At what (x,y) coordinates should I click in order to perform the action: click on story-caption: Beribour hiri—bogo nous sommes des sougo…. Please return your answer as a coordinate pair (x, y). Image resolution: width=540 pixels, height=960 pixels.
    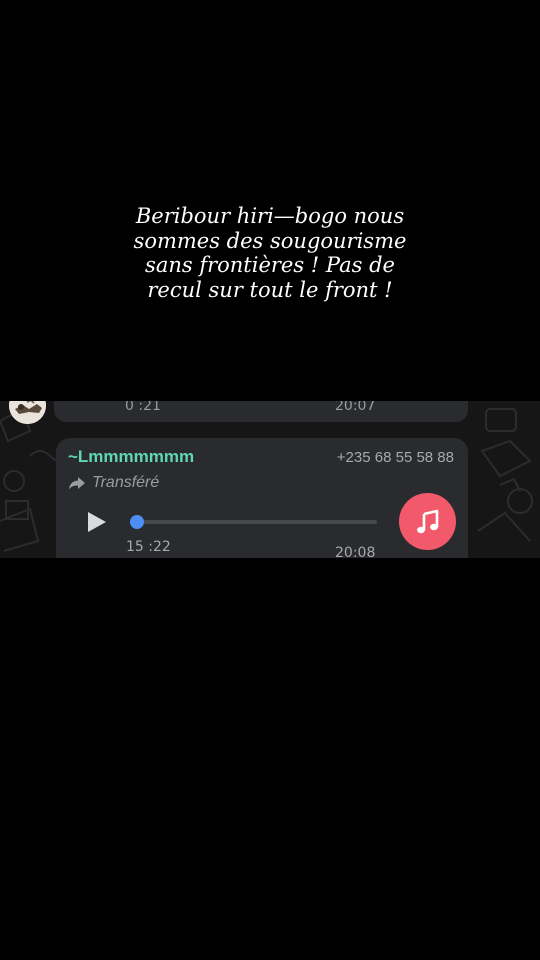
    Looking at the image, I should click on (270, 253).